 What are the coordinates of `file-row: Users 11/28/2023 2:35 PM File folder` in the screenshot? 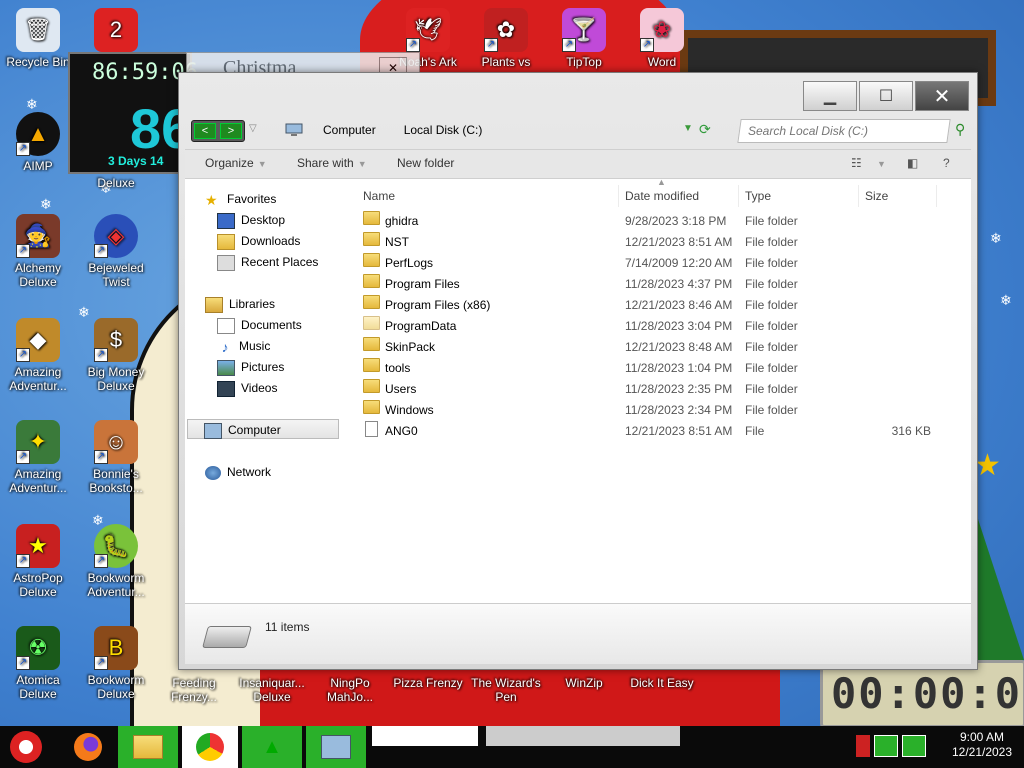 It's located at (663, 389).